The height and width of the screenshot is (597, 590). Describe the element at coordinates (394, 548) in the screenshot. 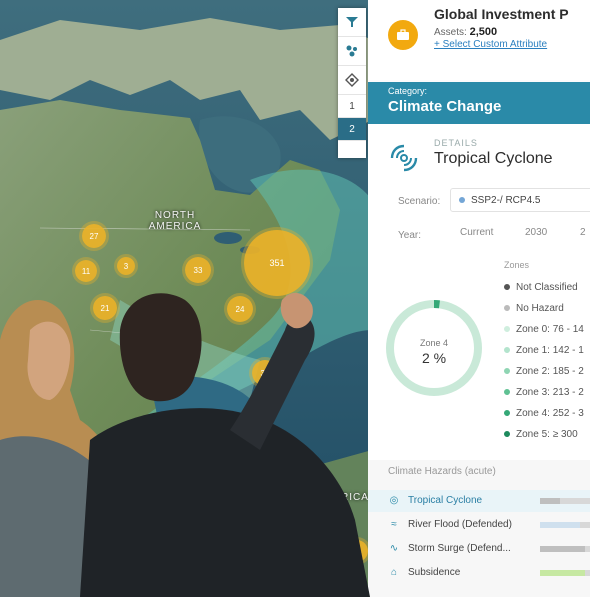

I see `storm-surge-icon: ∿` at that location.